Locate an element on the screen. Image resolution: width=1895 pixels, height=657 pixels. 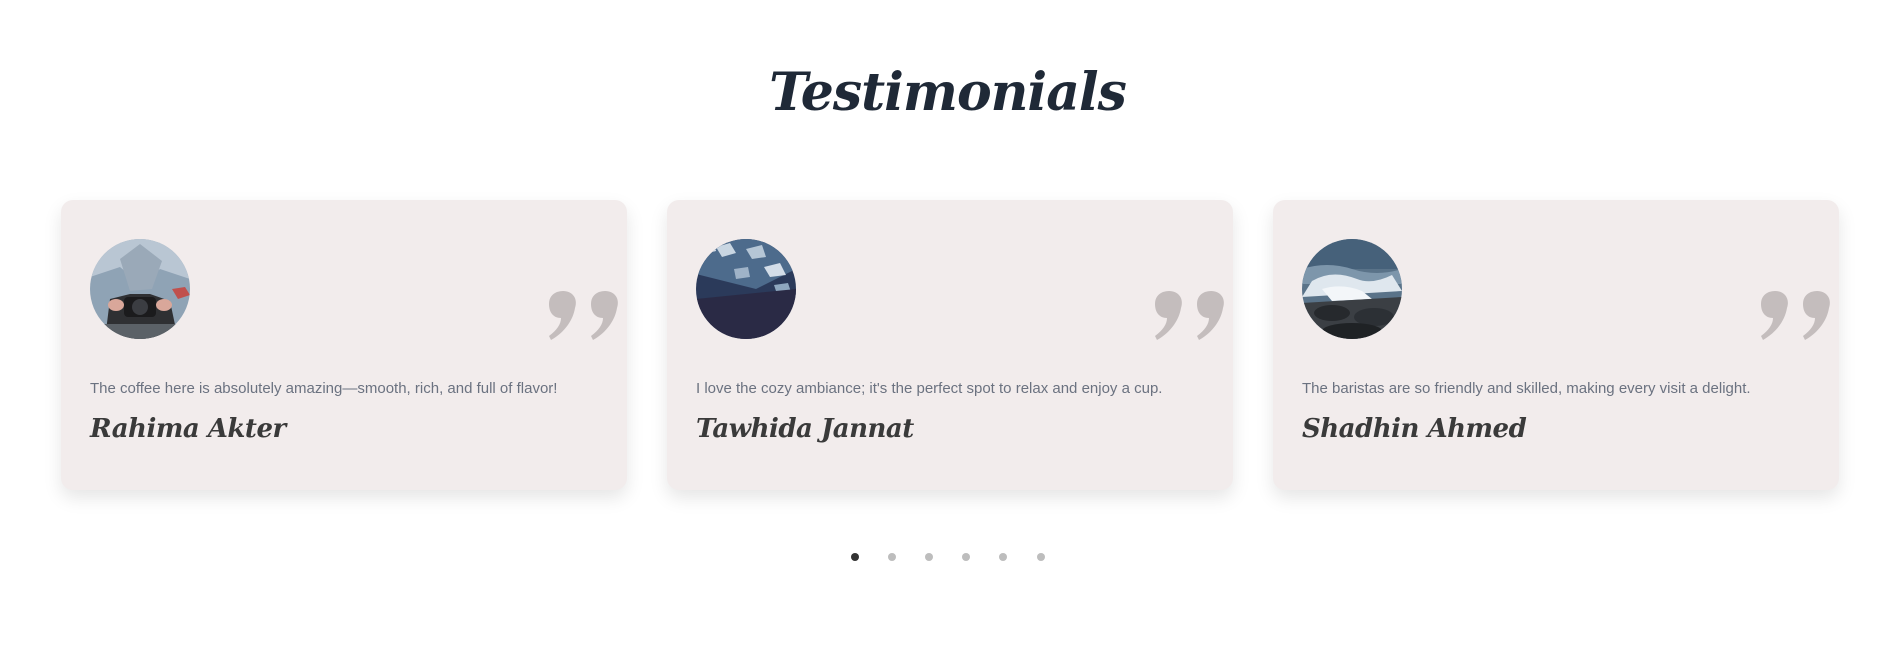
ocean-waves-rocks-photo is located at coordinates (1352, 289).